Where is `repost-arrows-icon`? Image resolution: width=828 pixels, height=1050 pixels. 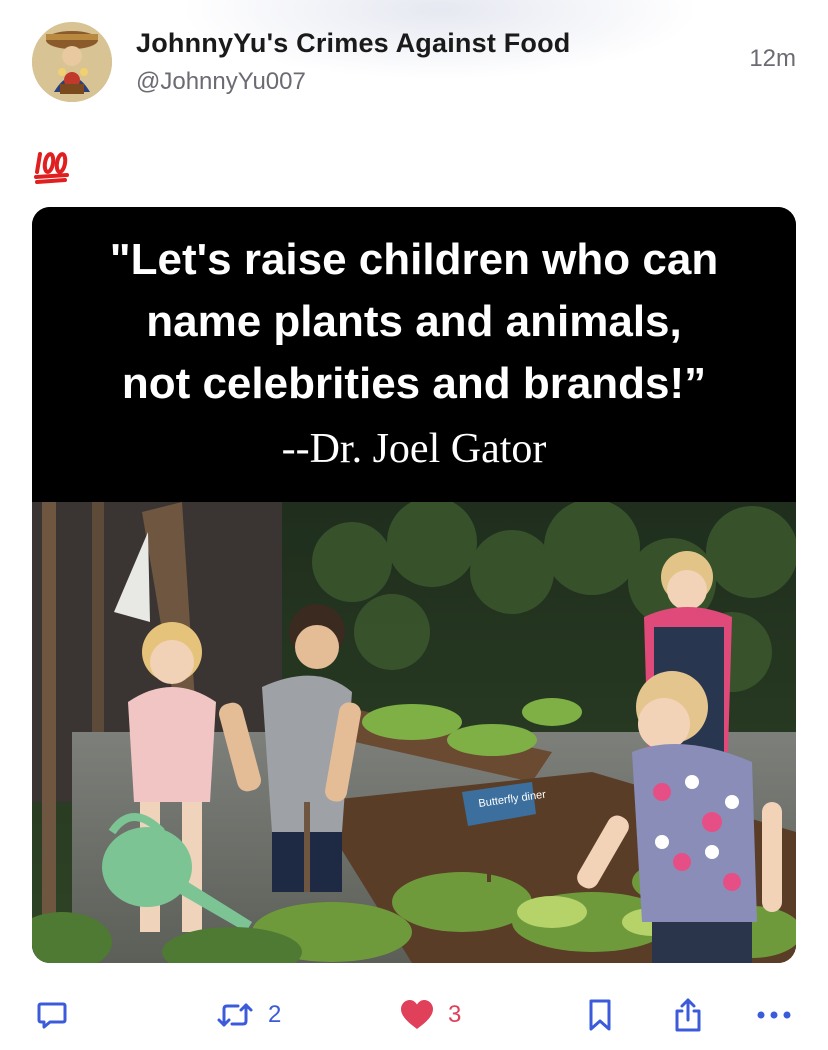
repost-arrows-icon is located at coordinates (235, 1015).